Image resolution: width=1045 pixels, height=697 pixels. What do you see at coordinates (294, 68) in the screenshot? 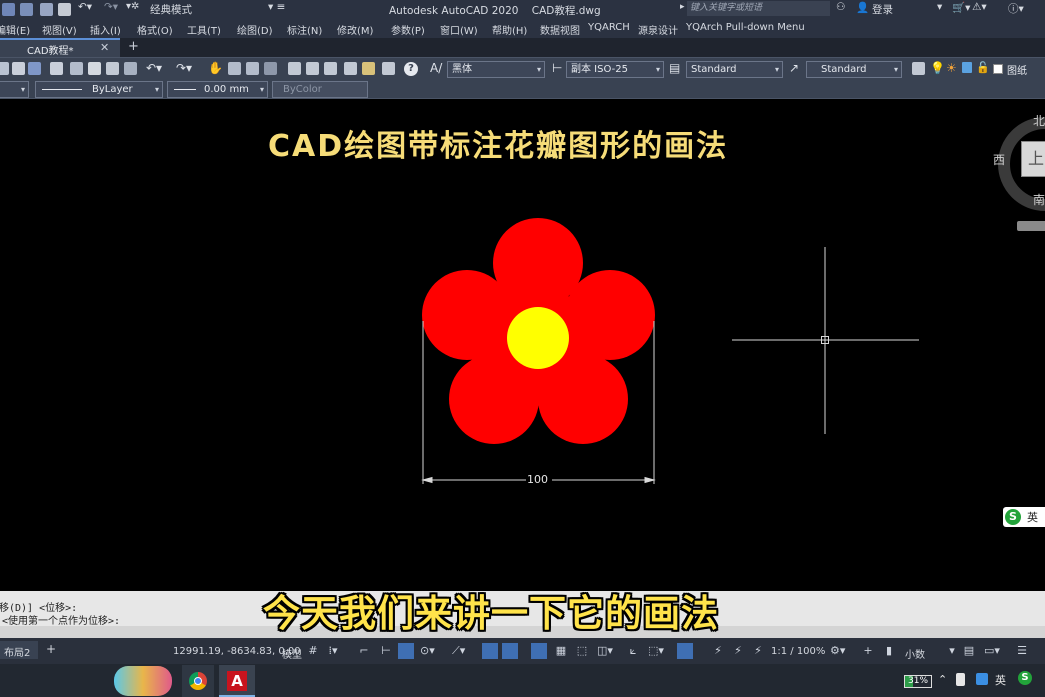
I see `properties-icon` at bounding box center [294, 68].